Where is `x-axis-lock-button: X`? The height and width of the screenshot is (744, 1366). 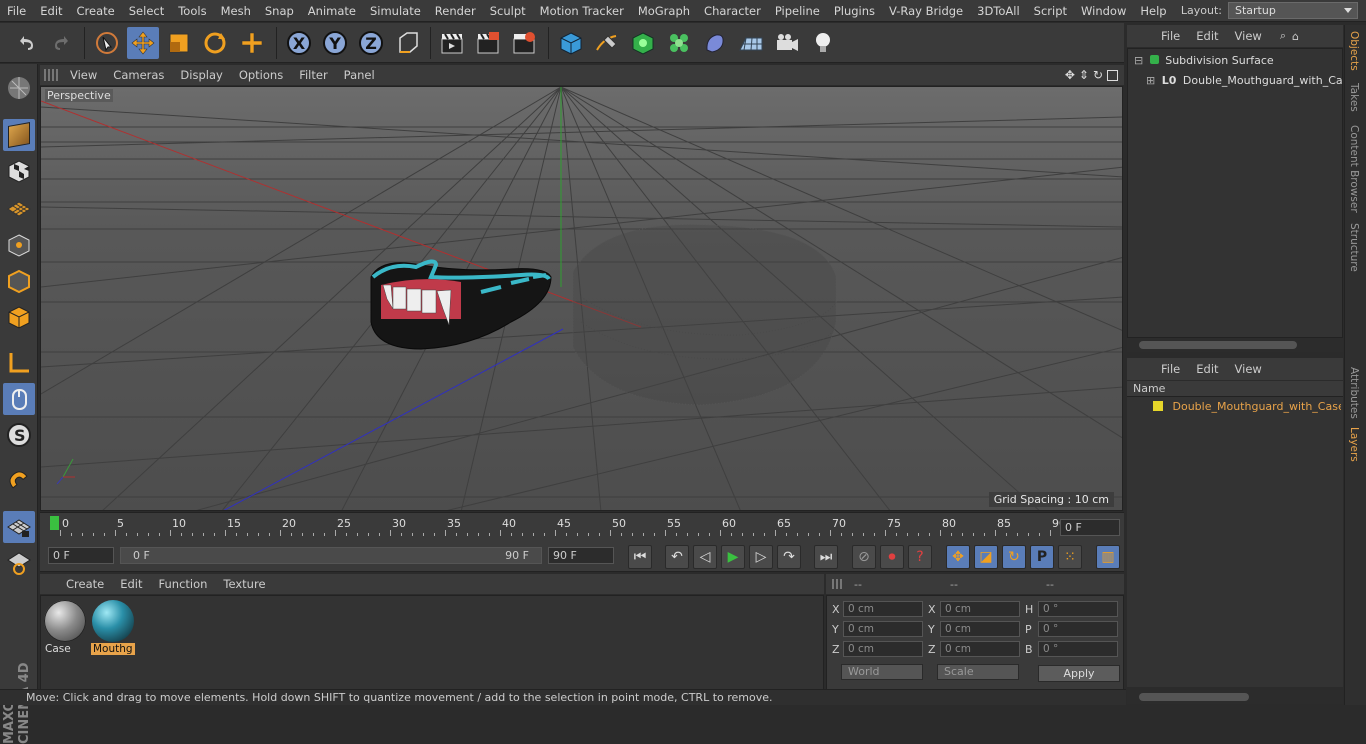 x-axis-lock-button: X is located at coordinates (299, 43).